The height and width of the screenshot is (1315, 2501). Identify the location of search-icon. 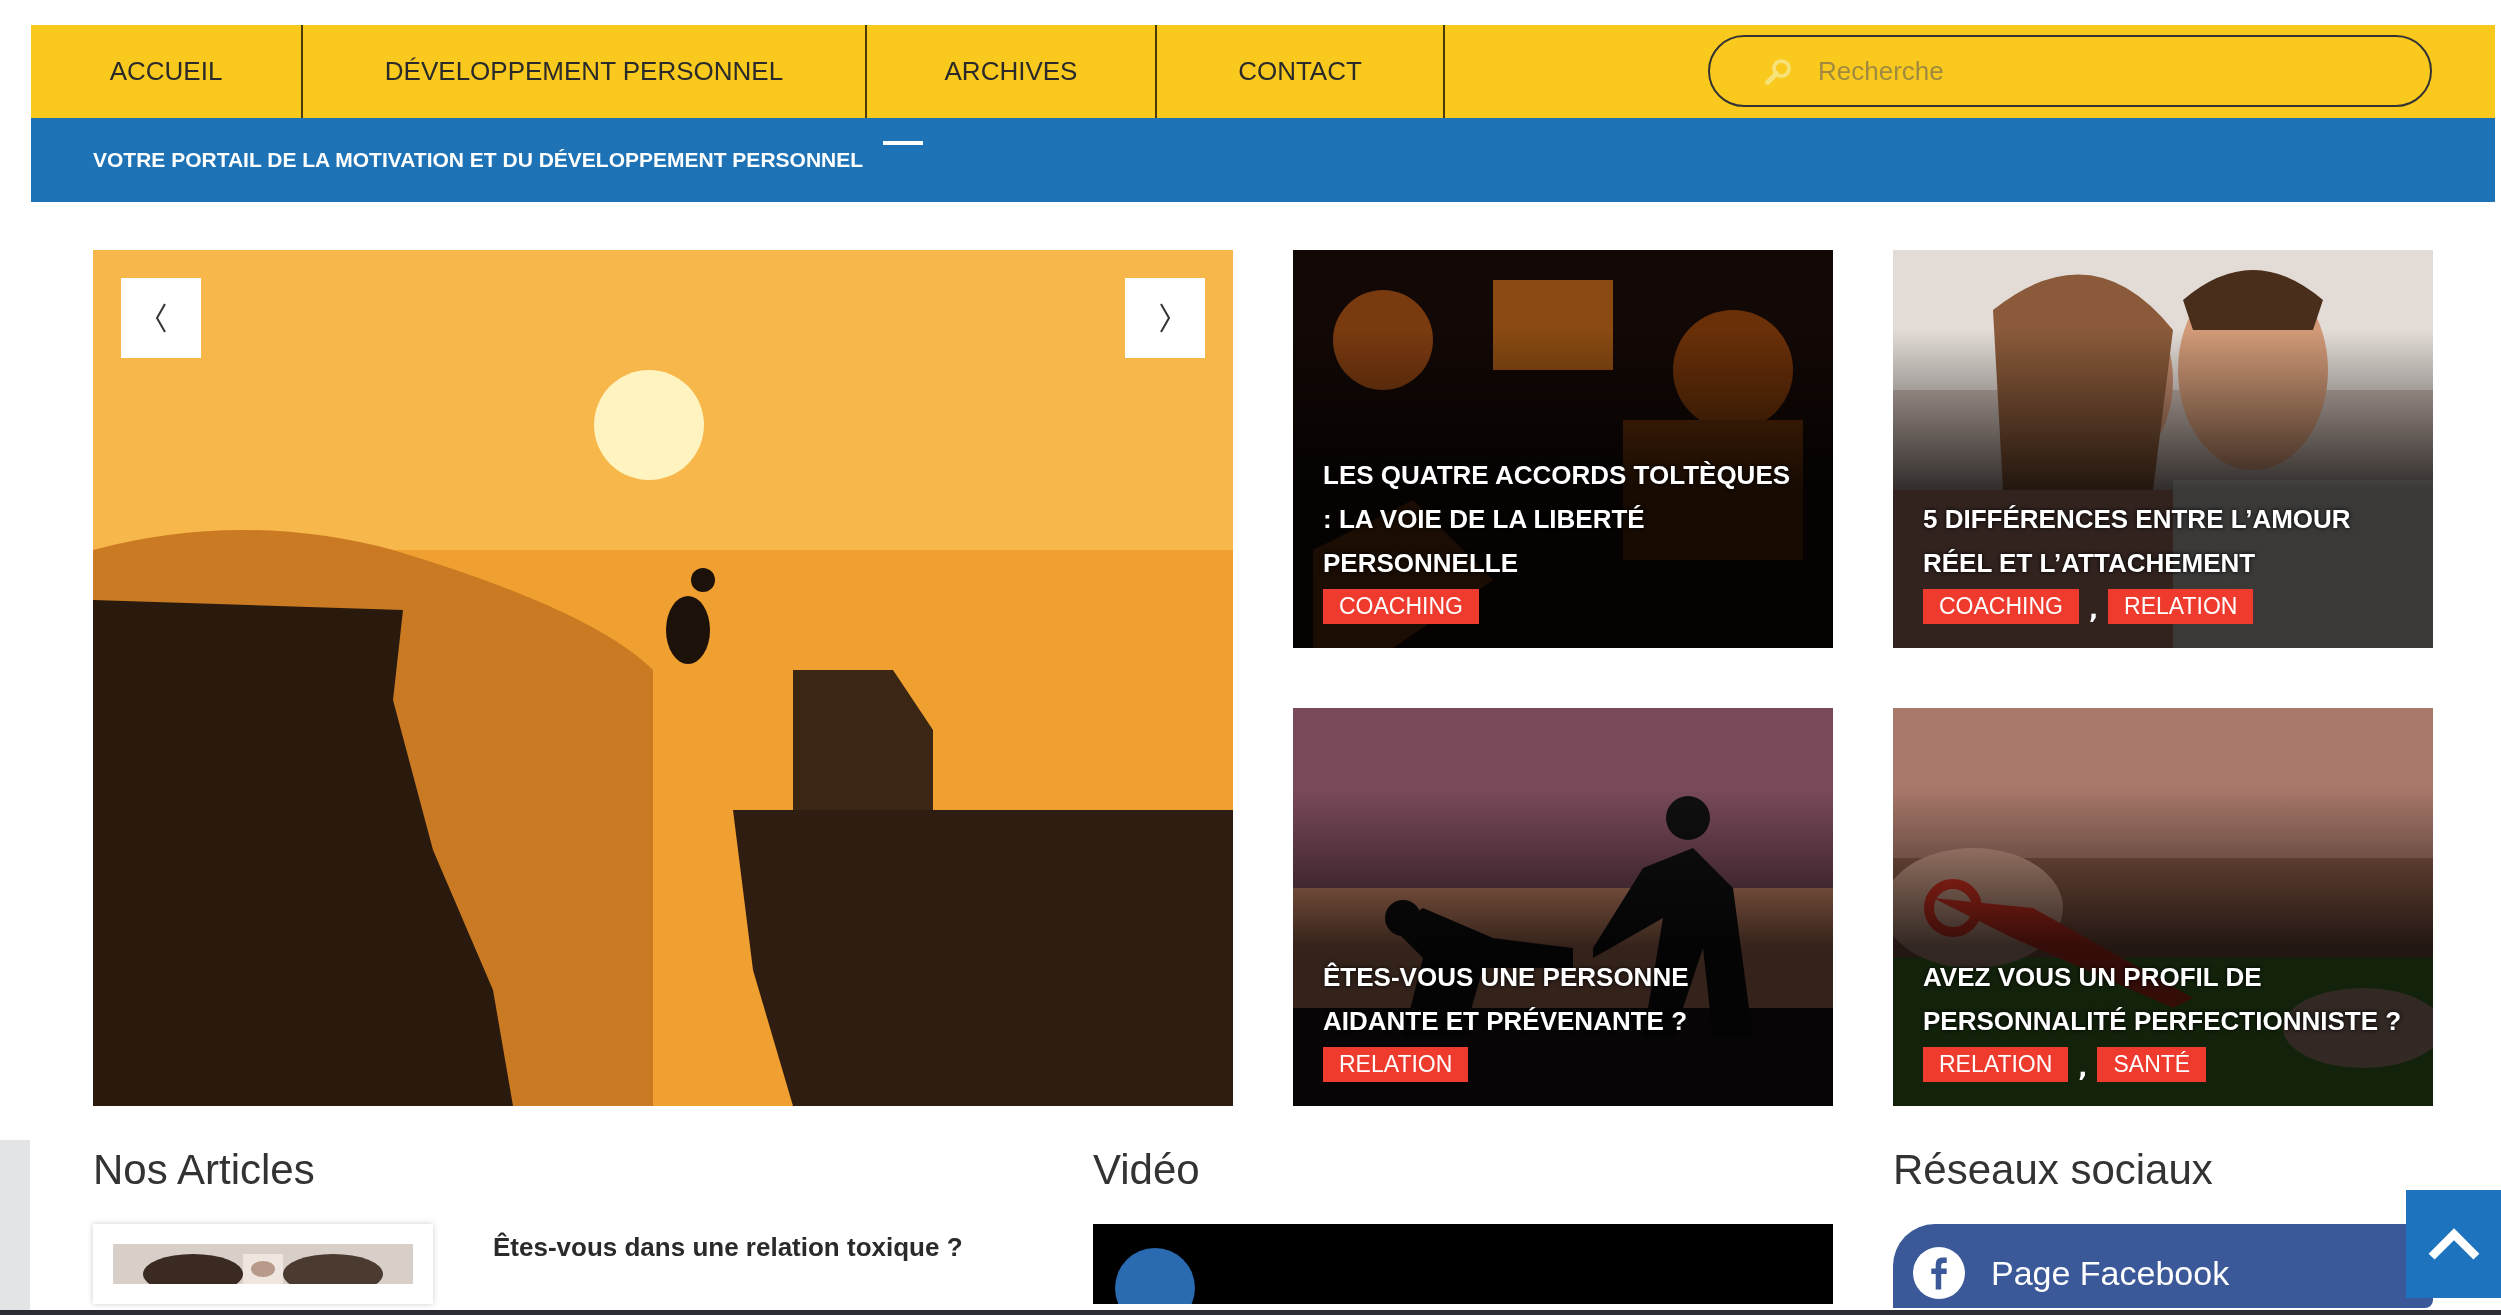
(1779, 71).